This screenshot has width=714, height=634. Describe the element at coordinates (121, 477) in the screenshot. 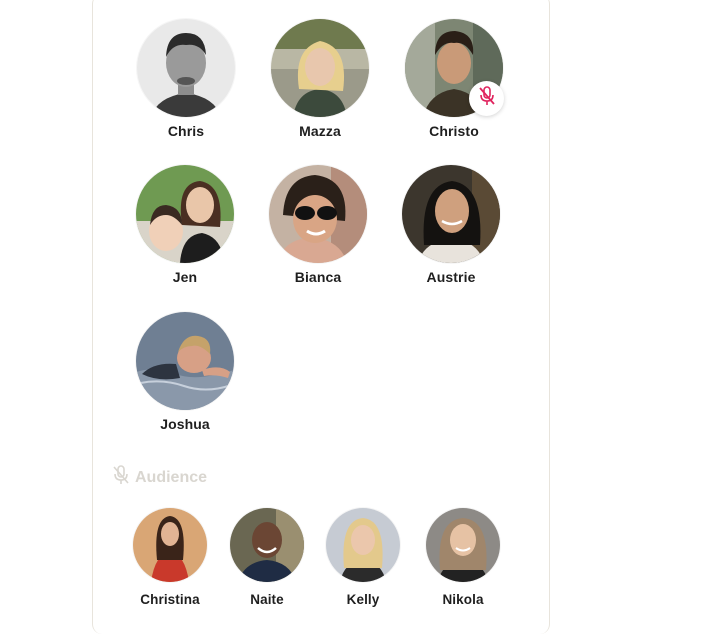

I see `microphone-icon` at that location.